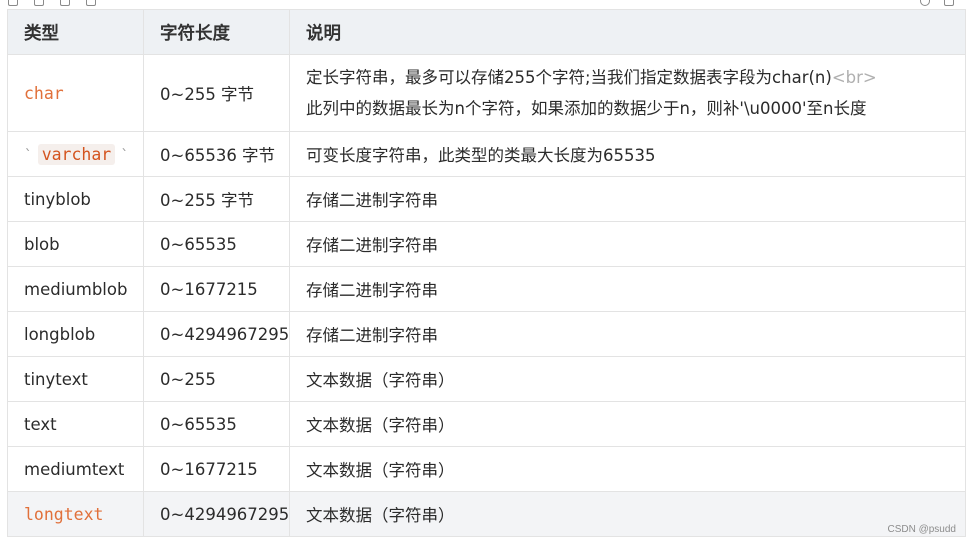 This screenshot has height=544, width=970. Describe the element at coordinates (75, 244) in the screenshot. I see `type-cell: blob` at that location.